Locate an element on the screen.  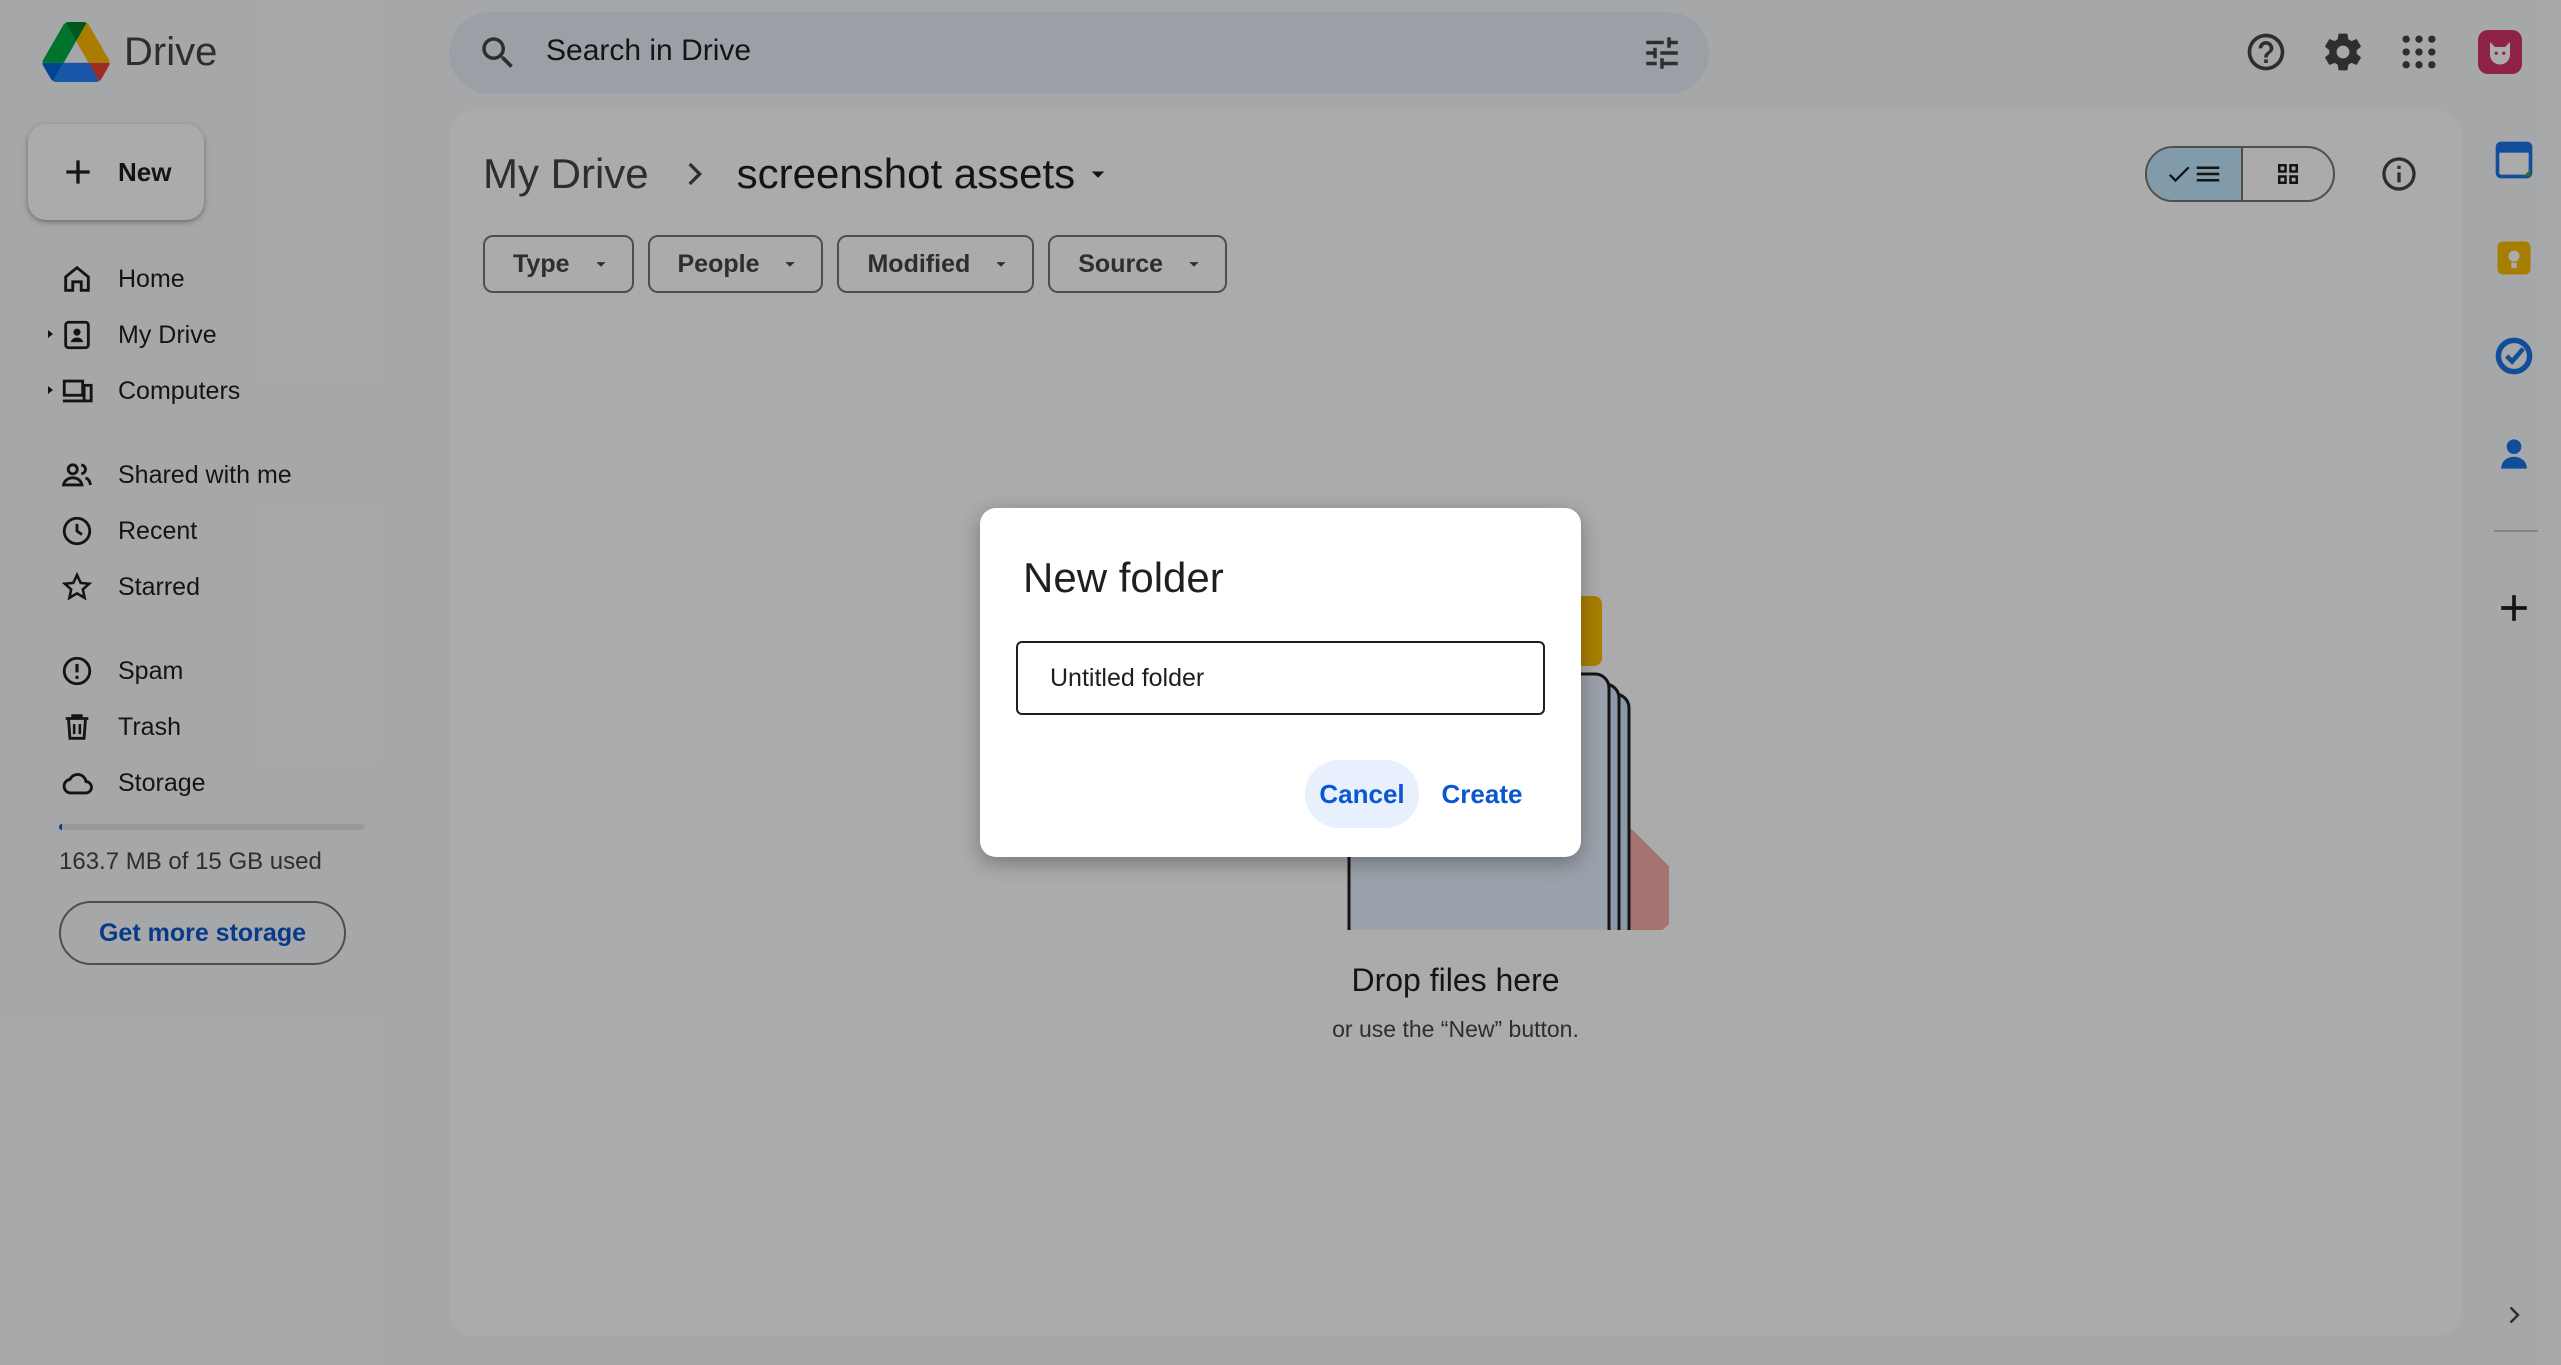
create-button: Create is located at coordinates (1482, 794).